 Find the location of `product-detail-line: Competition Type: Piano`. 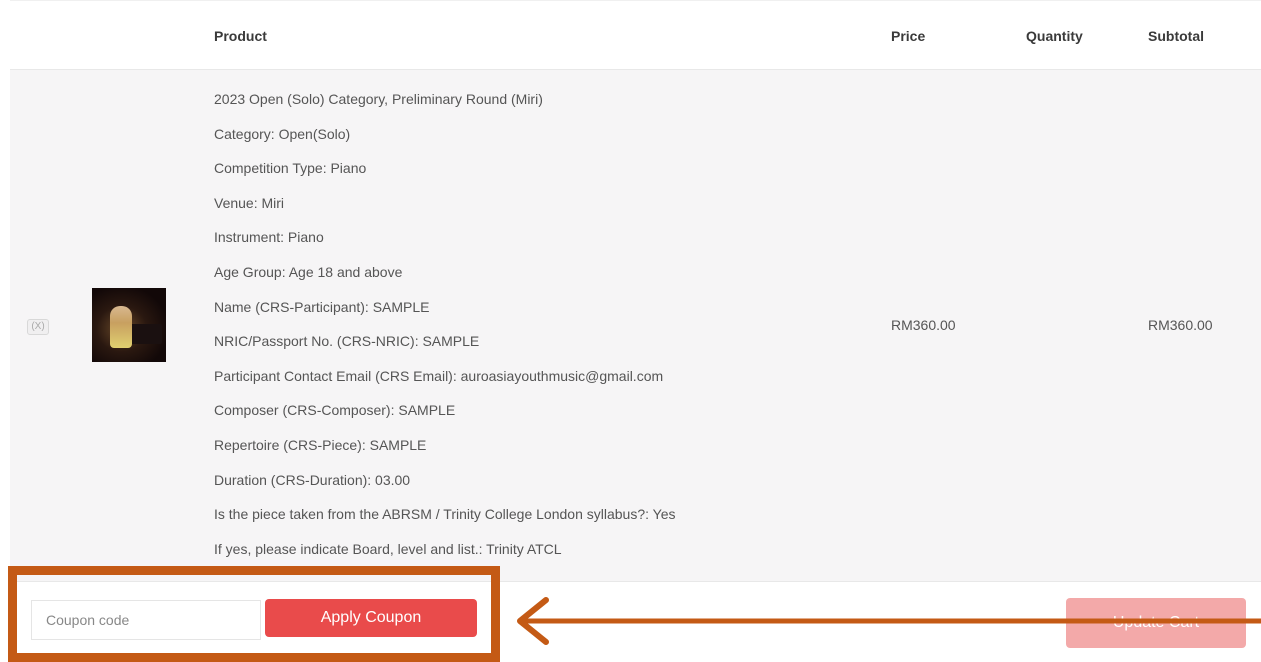

product-detail-line: Competition Type: Piano is located at coordinates (290, 168).